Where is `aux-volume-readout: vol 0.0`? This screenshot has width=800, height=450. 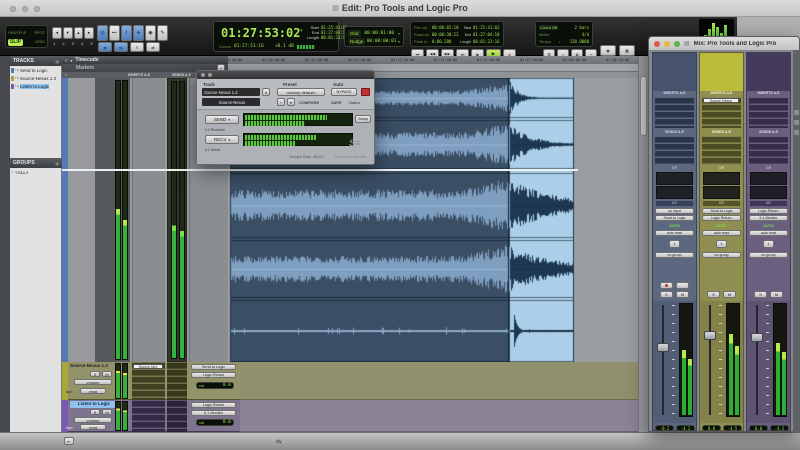
aux-volume-readout: vol 0.0 is located at coordinates (215, 385).